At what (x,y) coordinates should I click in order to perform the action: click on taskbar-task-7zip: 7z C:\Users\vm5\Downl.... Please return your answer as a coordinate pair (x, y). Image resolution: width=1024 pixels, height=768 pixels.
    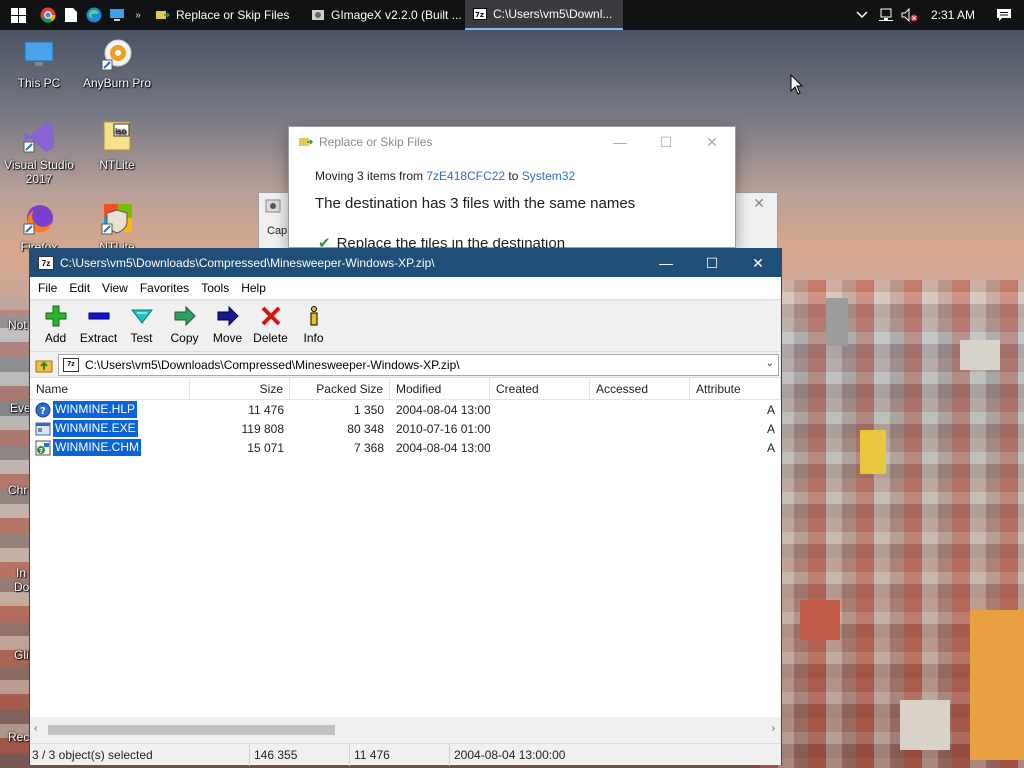
    Looking at the image, I should click on (544, 15).